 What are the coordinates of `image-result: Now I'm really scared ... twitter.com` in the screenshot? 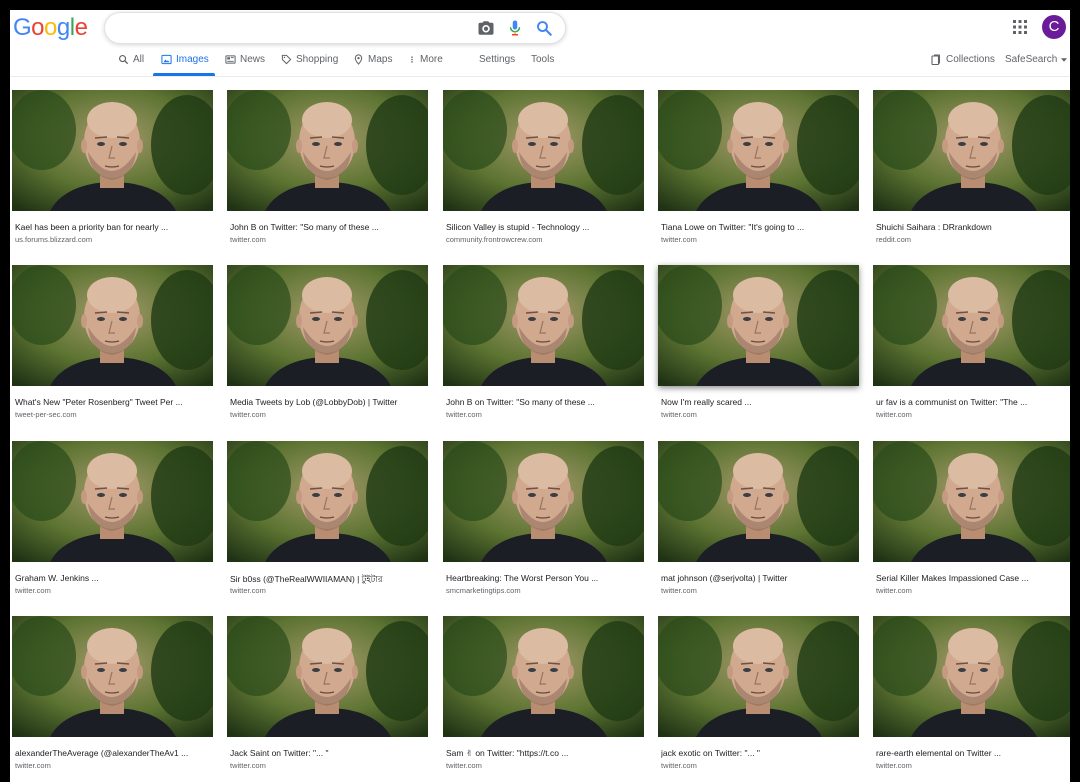 It's located at (758, 347).